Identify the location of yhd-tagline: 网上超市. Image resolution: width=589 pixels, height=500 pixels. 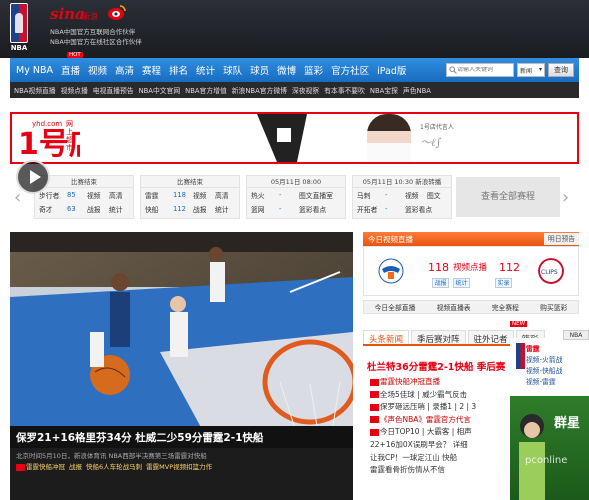
(69, 136).